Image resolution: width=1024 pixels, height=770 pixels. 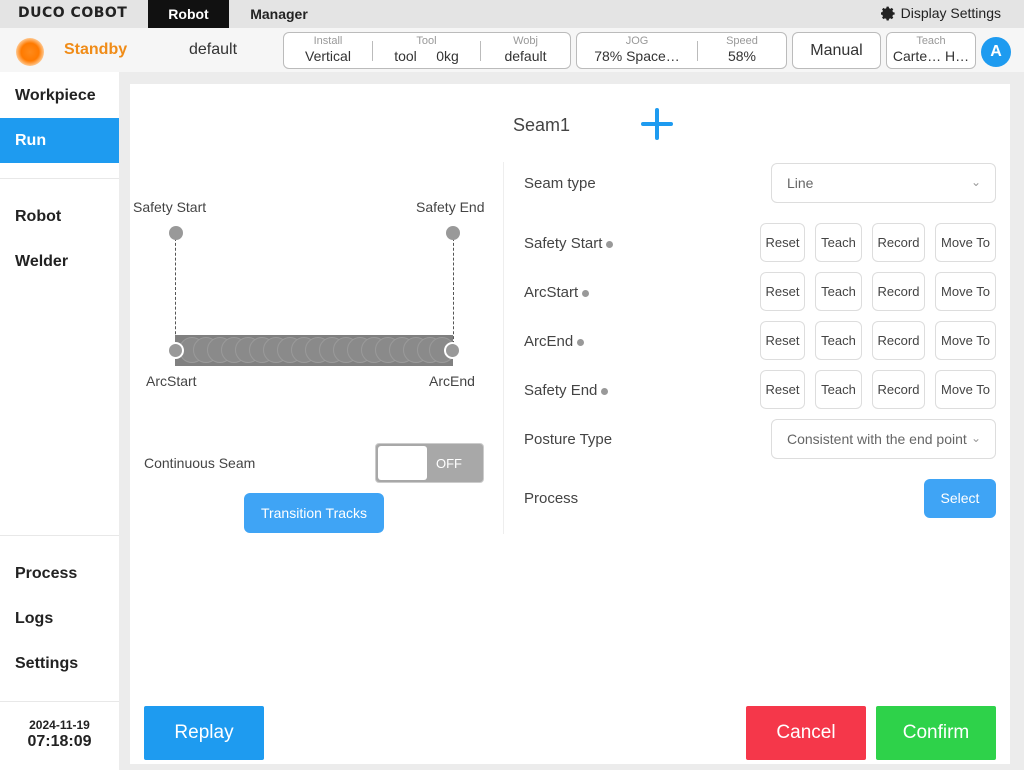 What do you see at coordinates (188, 14) in the screenshot?
I see `tab-robot: Robot` at bounding box center [188, 14].